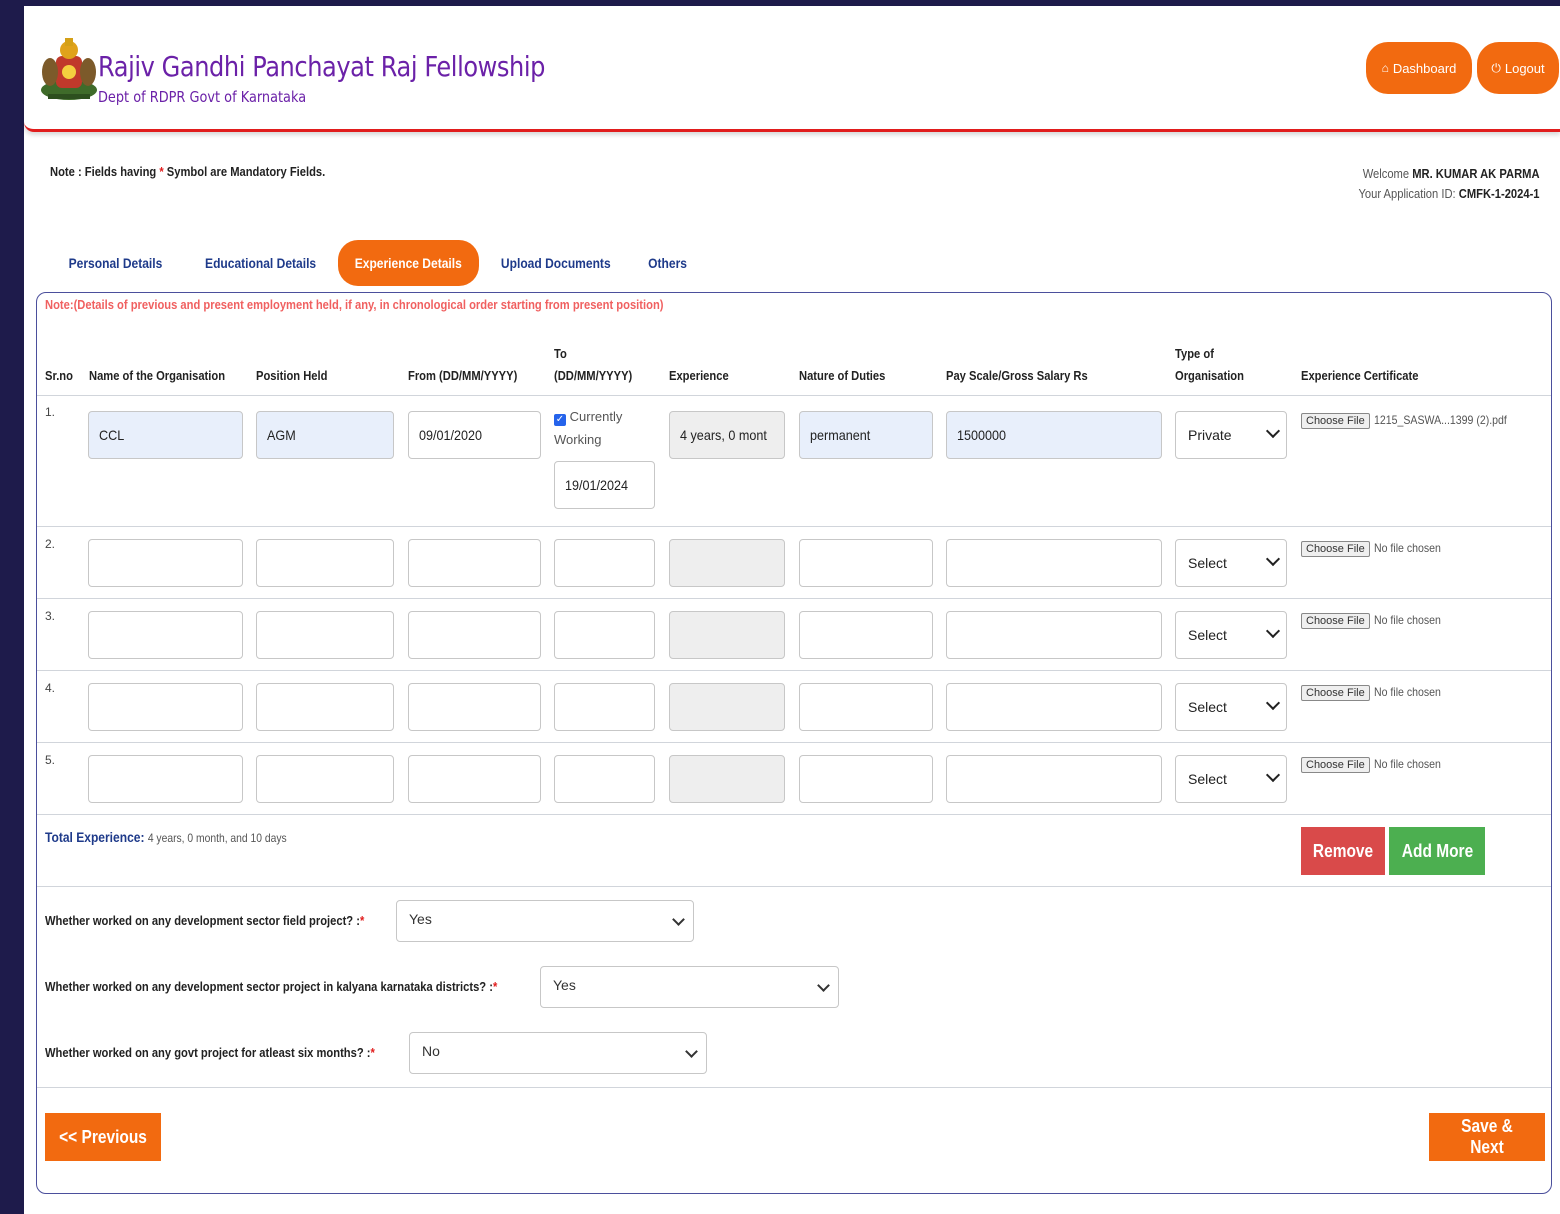 The height and width of the screenshot is (1214, 1560). Describe the element at coordinates (474, 435) in the screenshot. I see `row-1-from-input: 09/01/2020` at that location.